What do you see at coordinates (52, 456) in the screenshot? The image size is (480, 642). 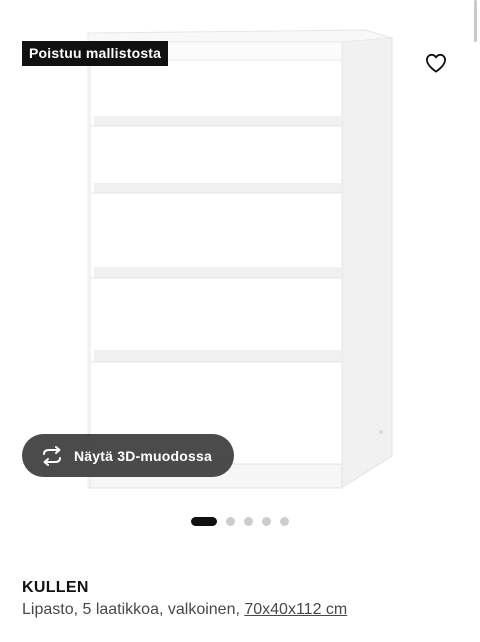 I see `rotate-arrows-icon` at bounding box center [52, 456].